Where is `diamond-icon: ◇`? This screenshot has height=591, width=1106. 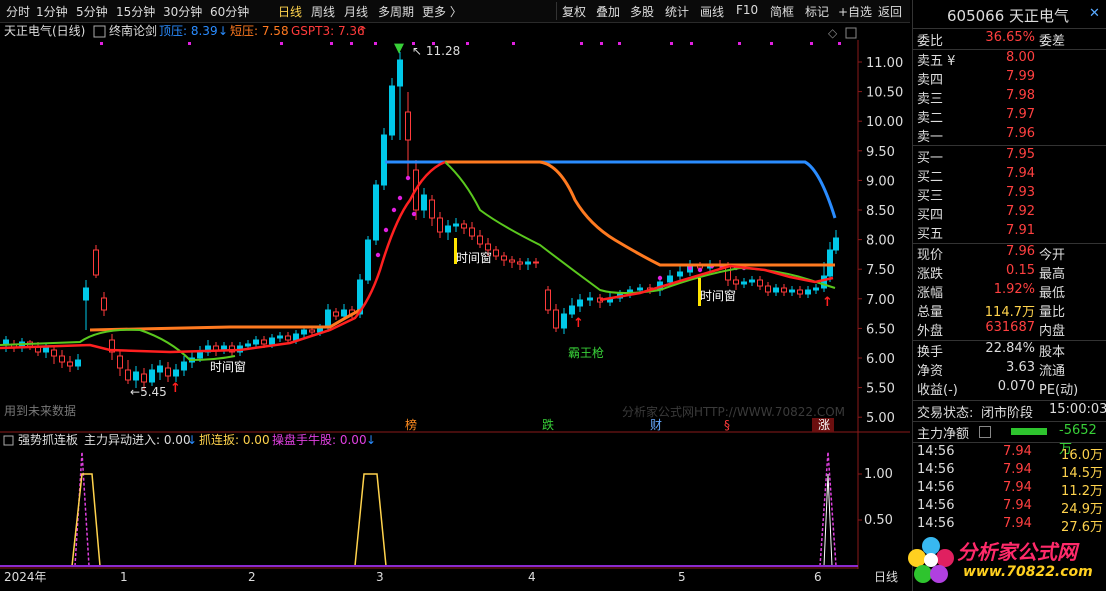 diamond-icon: ◇ is located at coordinates (833, 33).